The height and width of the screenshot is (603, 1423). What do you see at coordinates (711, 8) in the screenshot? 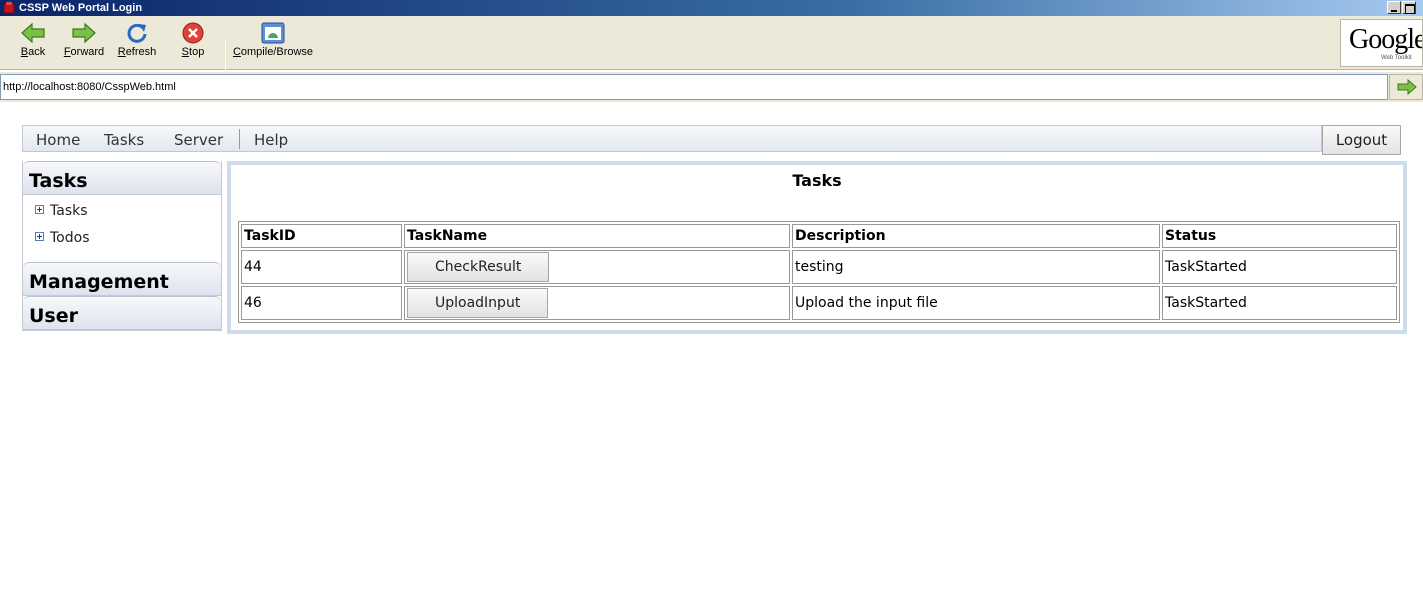
I see `window-titlebar: CSSP Web Portal Login` at bounding box center [711, 8].